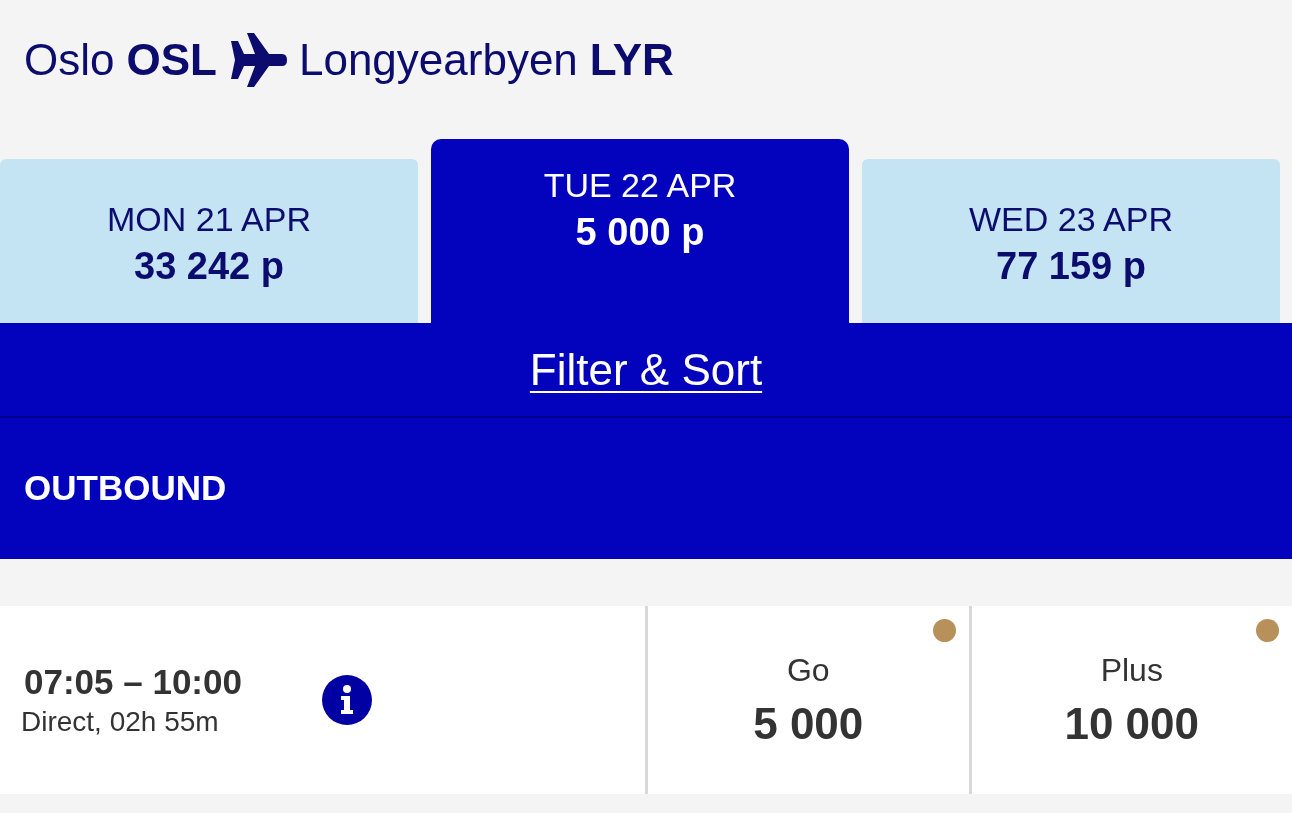  I want to click on info-icon, so click(347, 700).